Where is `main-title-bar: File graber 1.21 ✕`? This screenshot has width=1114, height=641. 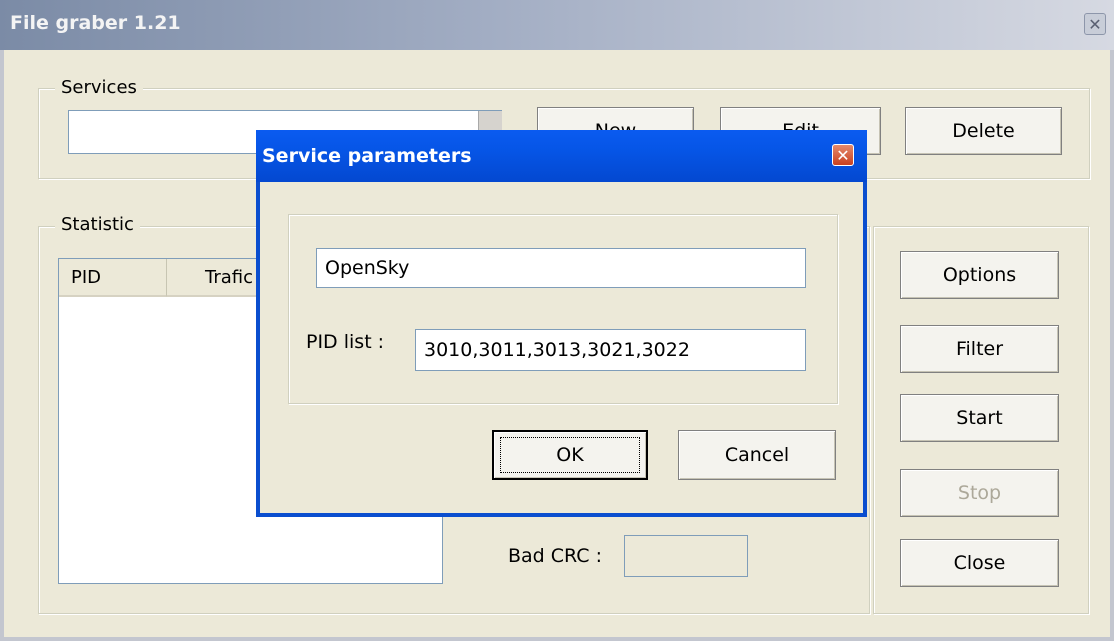 main-title-bar: File graber 1.21 ✕ is located at coordinates (557, 25).